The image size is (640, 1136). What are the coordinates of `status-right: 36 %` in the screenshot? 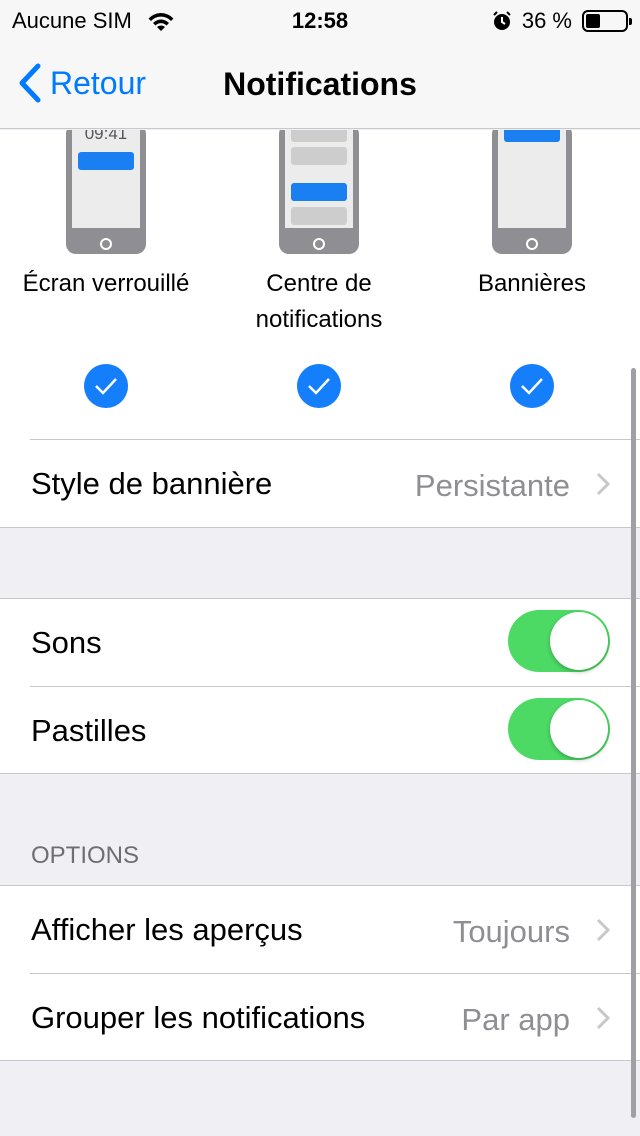 It's located at (562, 21).